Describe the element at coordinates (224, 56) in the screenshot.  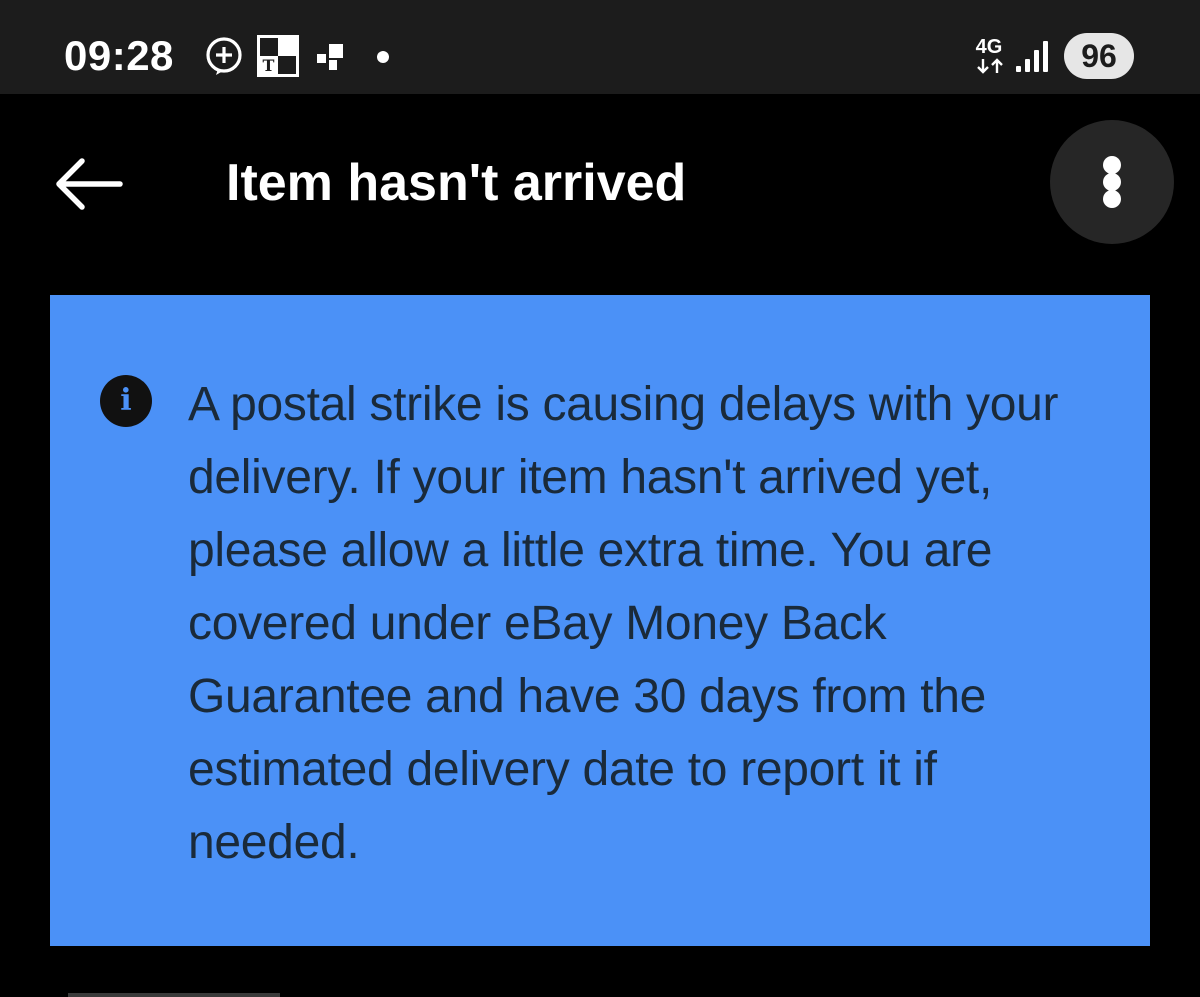
I see `plus-bubble-icon` at that location.